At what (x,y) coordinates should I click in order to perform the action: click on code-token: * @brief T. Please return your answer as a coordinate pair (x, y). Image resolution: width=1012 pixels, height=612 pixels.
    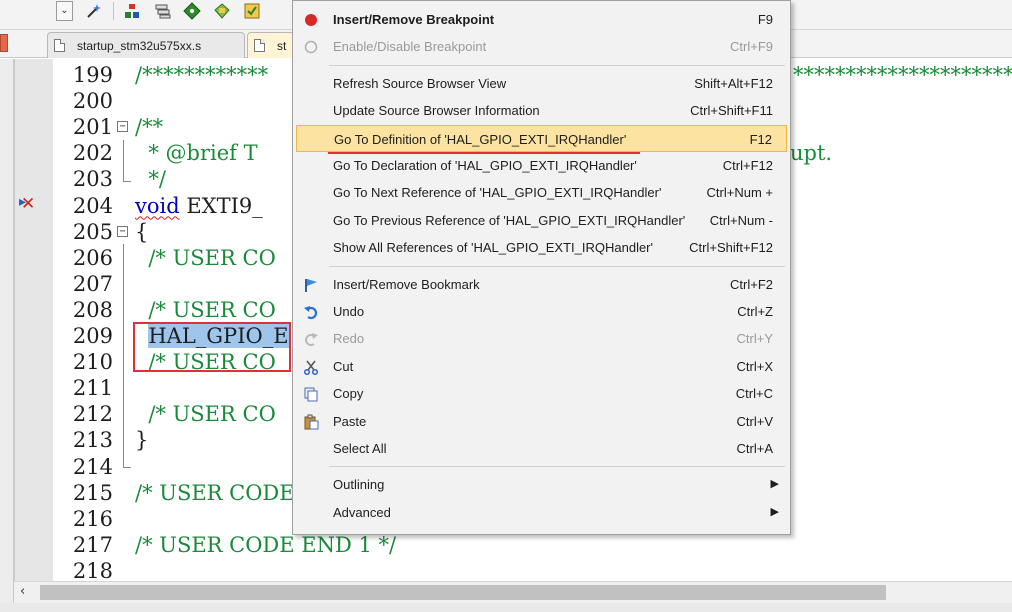
    Looking at the image, I should click on (196, 153).